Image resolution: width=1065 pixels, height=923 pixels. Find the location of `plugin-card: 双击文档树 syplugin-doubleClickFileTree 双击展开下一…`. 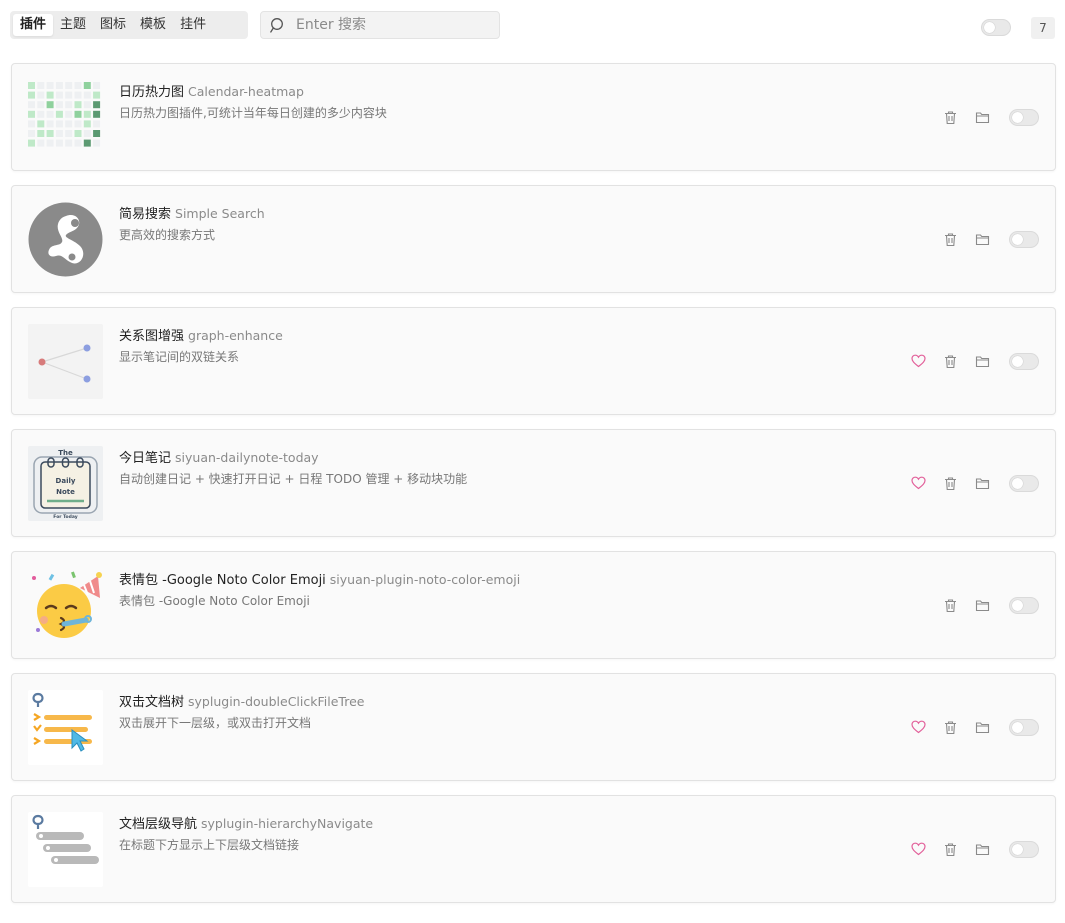

plugin-card: 双击文档树 syplugin-doubleClickFileTree 双击展开下一… is located at coordinates (533, 727).